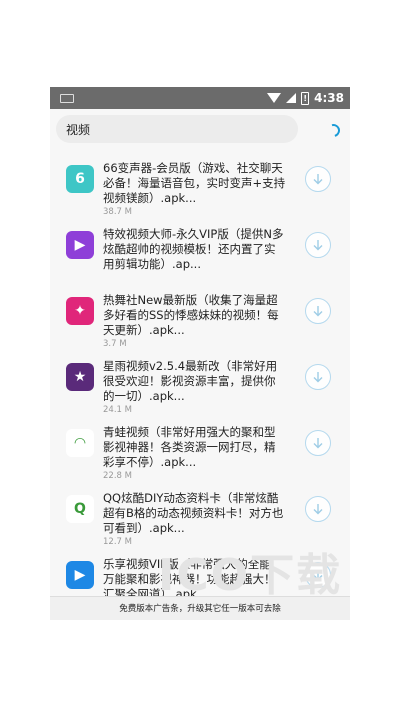 This screenshot has height=710, width=400. I want to click on battery-icon: !, so click(305, 98).